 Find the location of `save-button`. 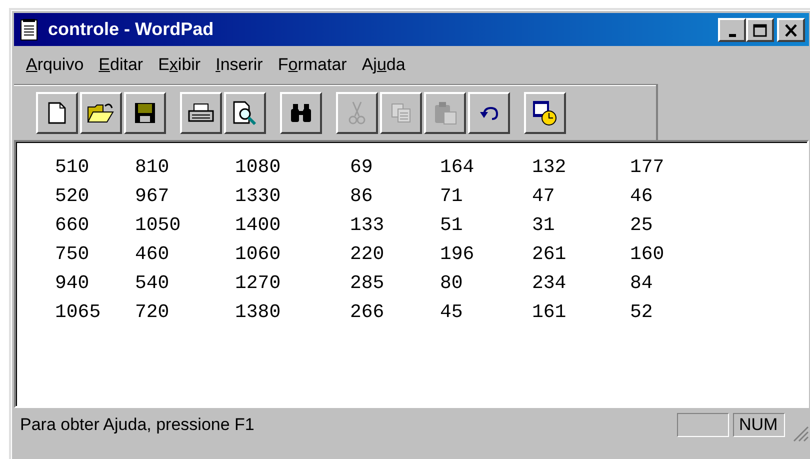

save-button is located at coordinates (145, 113).